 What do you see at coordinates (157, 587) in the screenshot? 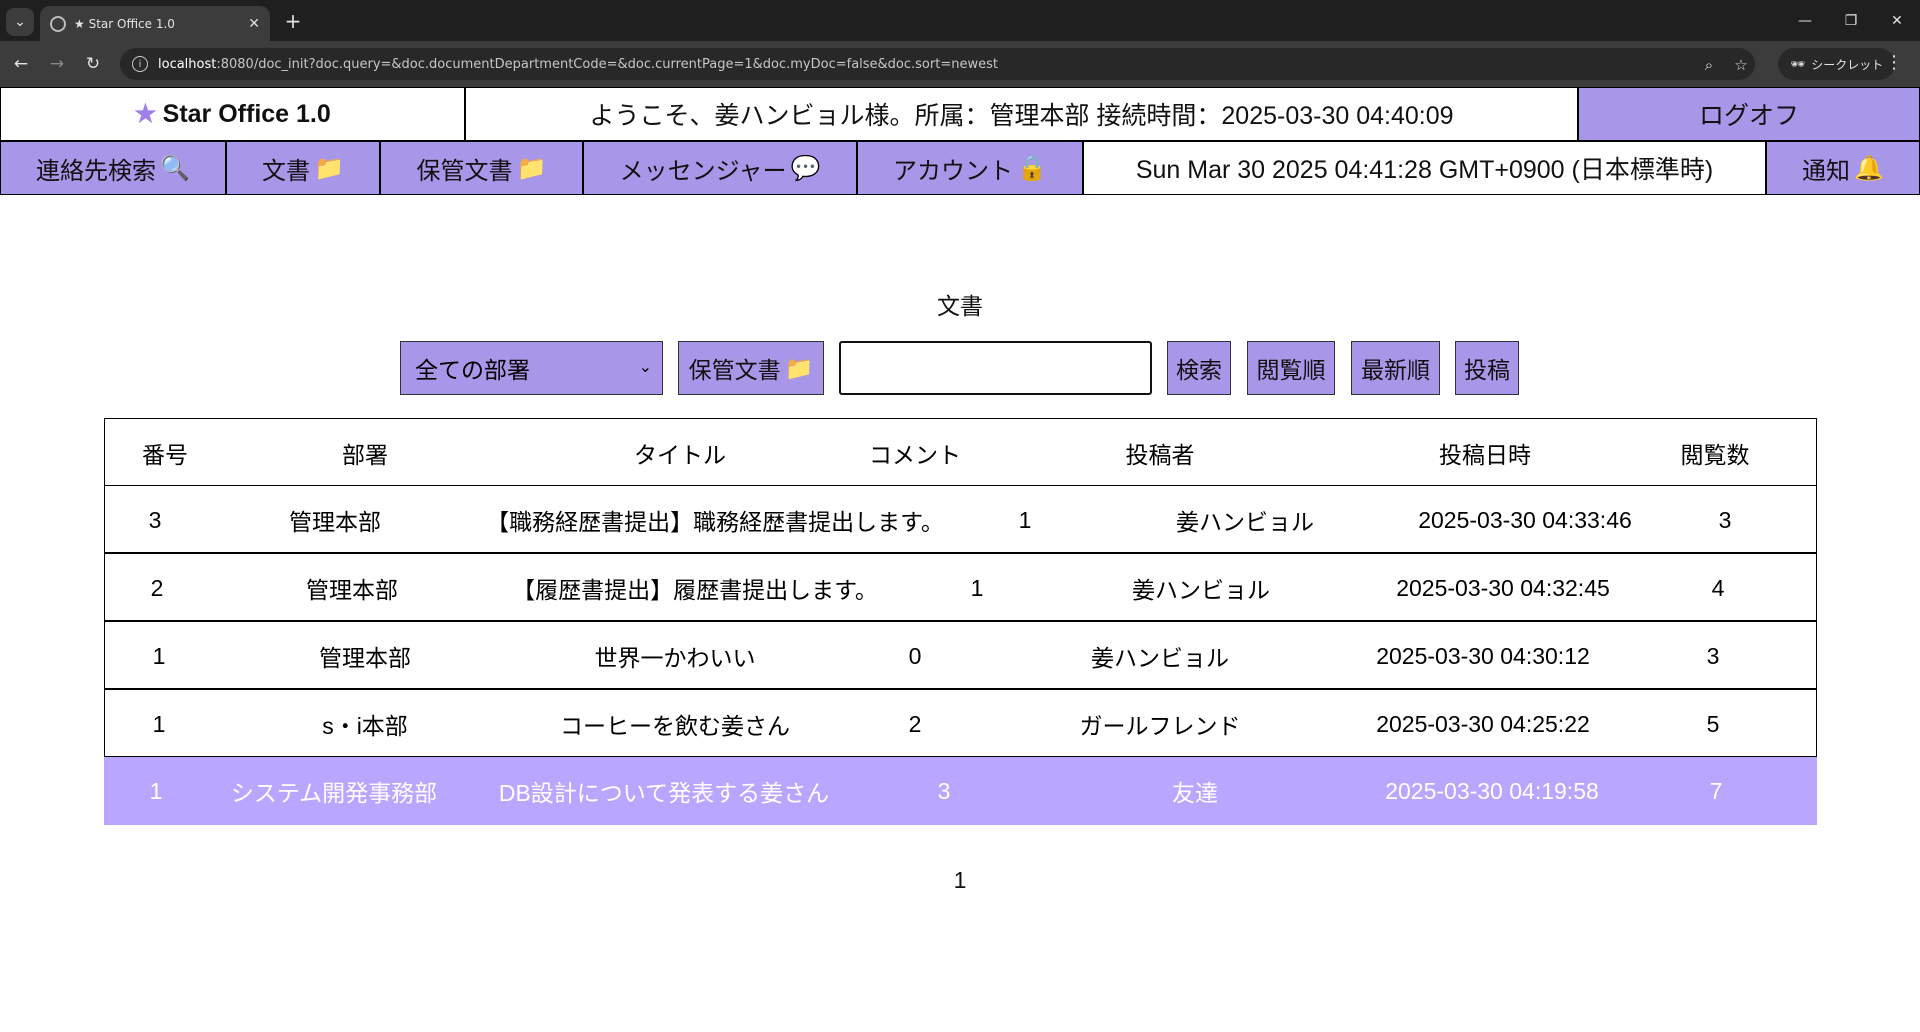
I see `cell-number: 2` at bounding box center [157, 587].